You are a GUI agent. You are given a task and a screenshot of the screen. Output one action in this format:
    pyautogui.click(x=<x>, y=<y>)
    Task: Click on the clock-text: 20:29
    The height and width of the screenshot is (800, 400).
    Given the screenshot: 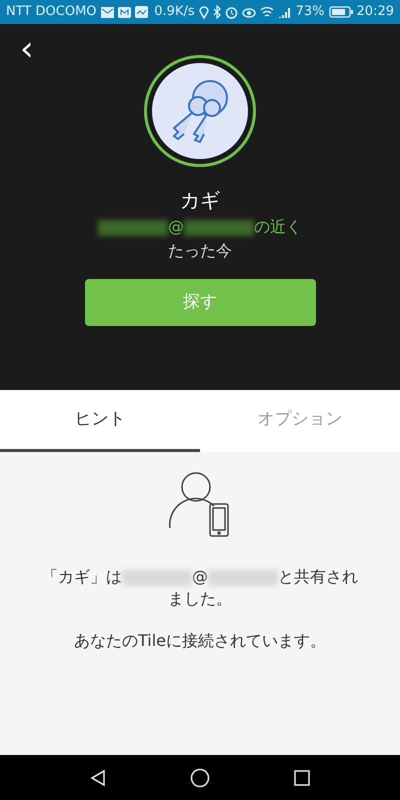 What is the action you would take?
    pyautogui.click(x=375, y=12)
    